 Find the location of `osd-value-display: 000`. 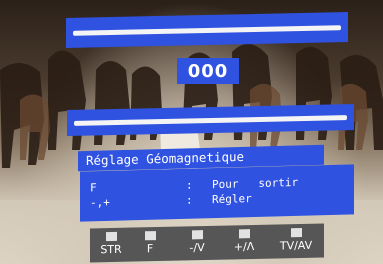

osd-value-display: 000 is located at coordinates (208, 71).